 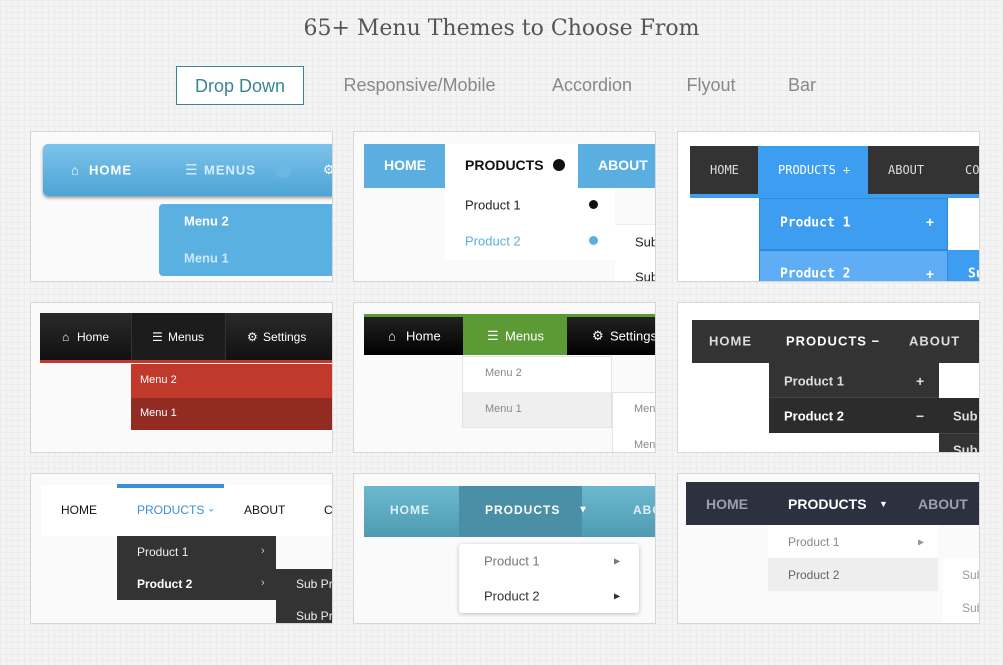 What do you see at coordinates (501, 28) in the screenshot?
I see `page-title: 65+ Menu Themes to Choose From` at bounding box center [501, 28].